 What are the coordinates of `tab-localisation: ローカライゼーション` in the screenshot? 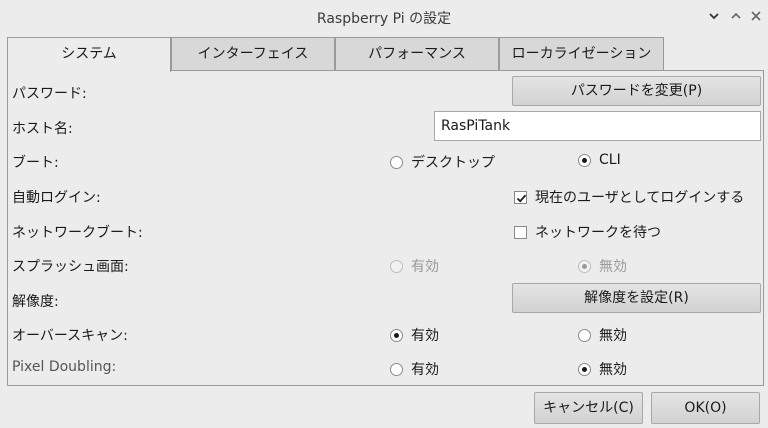 It's located at (581, 54).